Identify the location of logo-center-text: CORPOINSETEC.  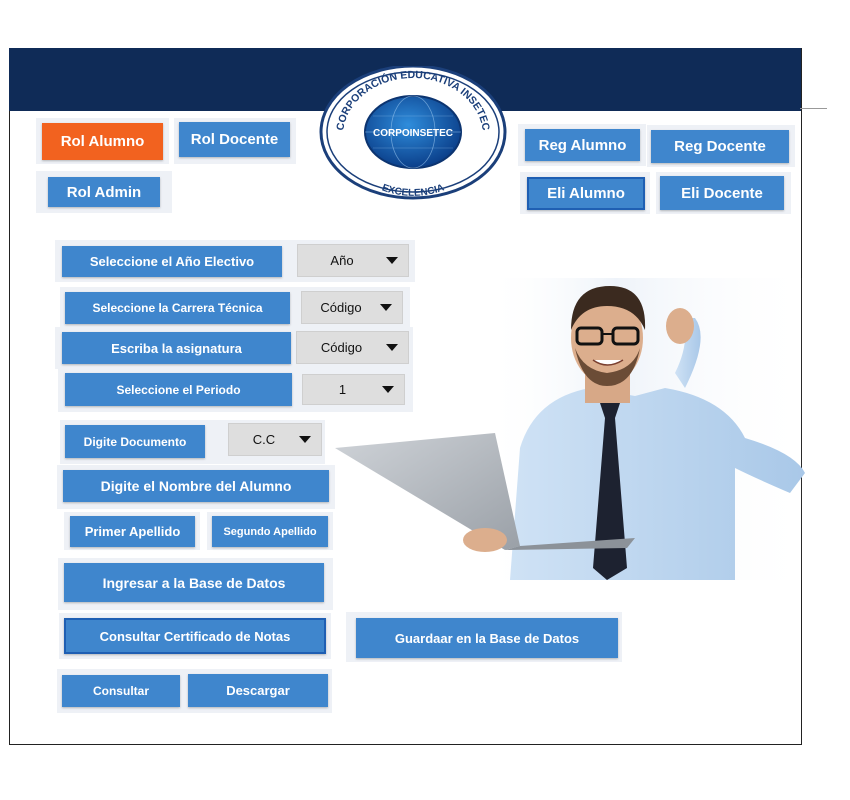
(413, 133).